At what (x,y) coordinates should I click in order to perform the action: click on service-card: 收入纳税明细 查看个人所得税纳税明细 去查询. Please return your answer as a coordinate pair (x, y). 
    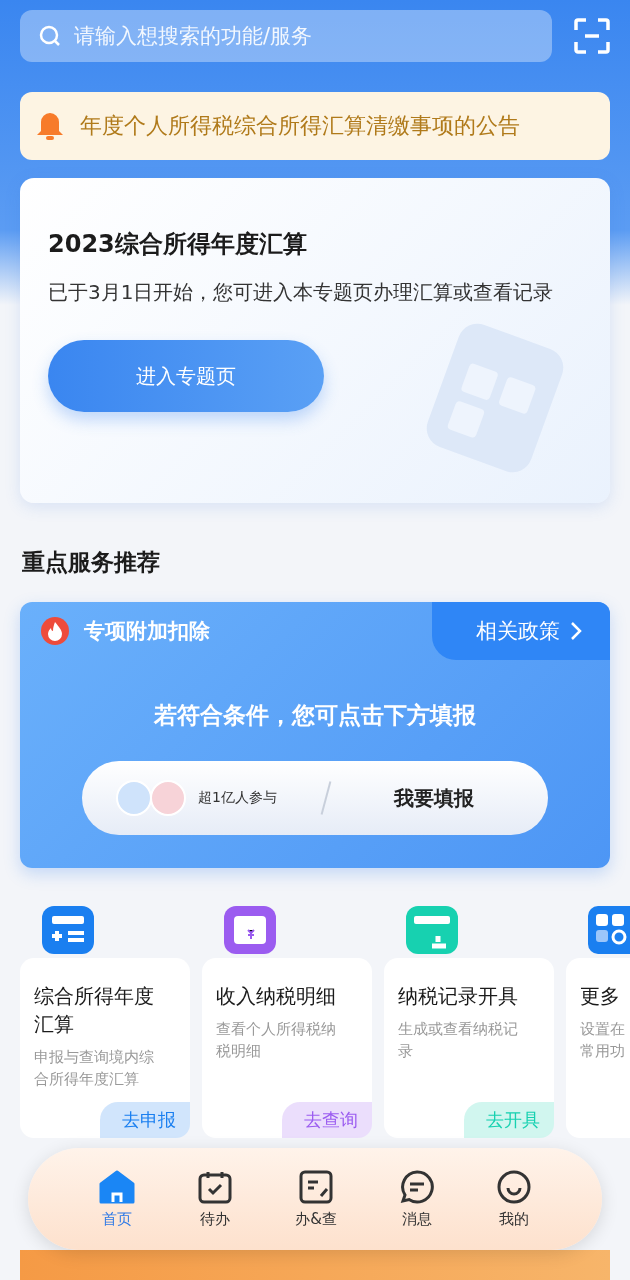
    Looking at the image, I should click on (287, 1048).